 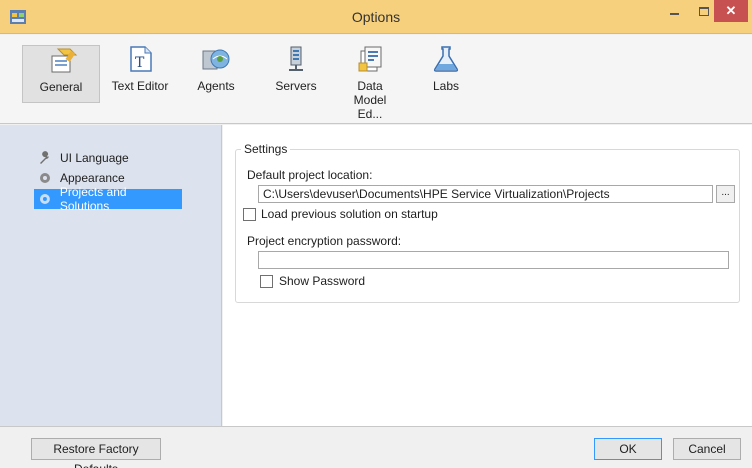 I want to click on tab-servers-label: Servers, so click(x=296, y=86).